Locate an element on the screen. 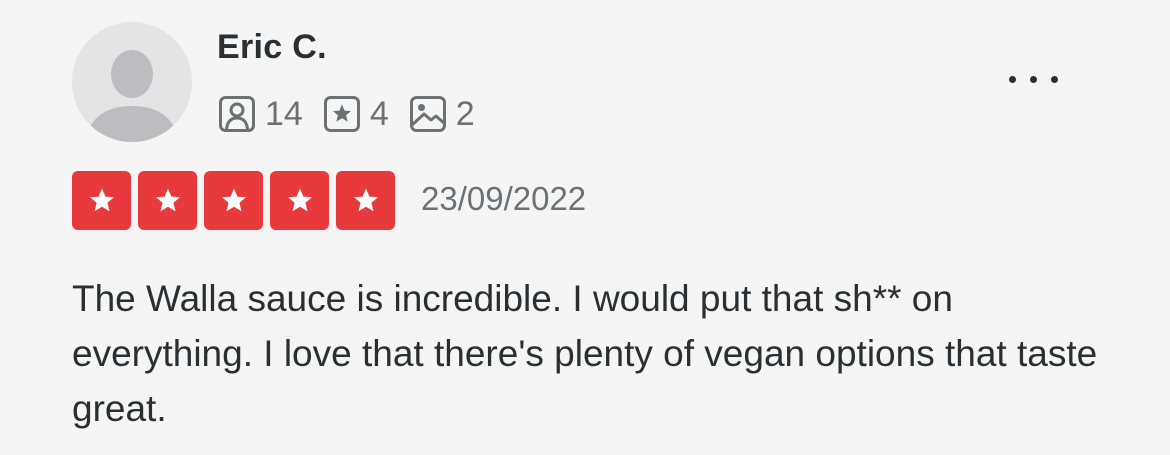  reviews-stat: 4 is located at coordinates (356, 114).